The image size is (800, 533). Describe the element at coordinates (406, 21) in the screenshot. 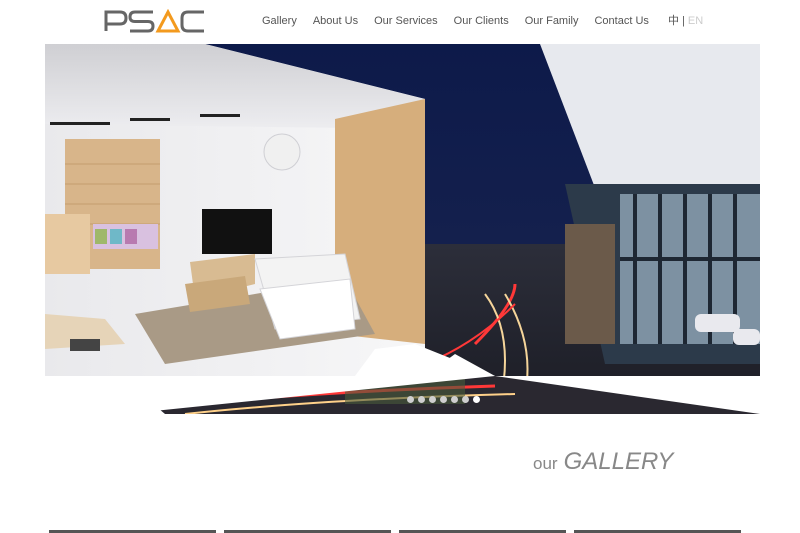

I see `nav-our-services: Our Services` at that location.